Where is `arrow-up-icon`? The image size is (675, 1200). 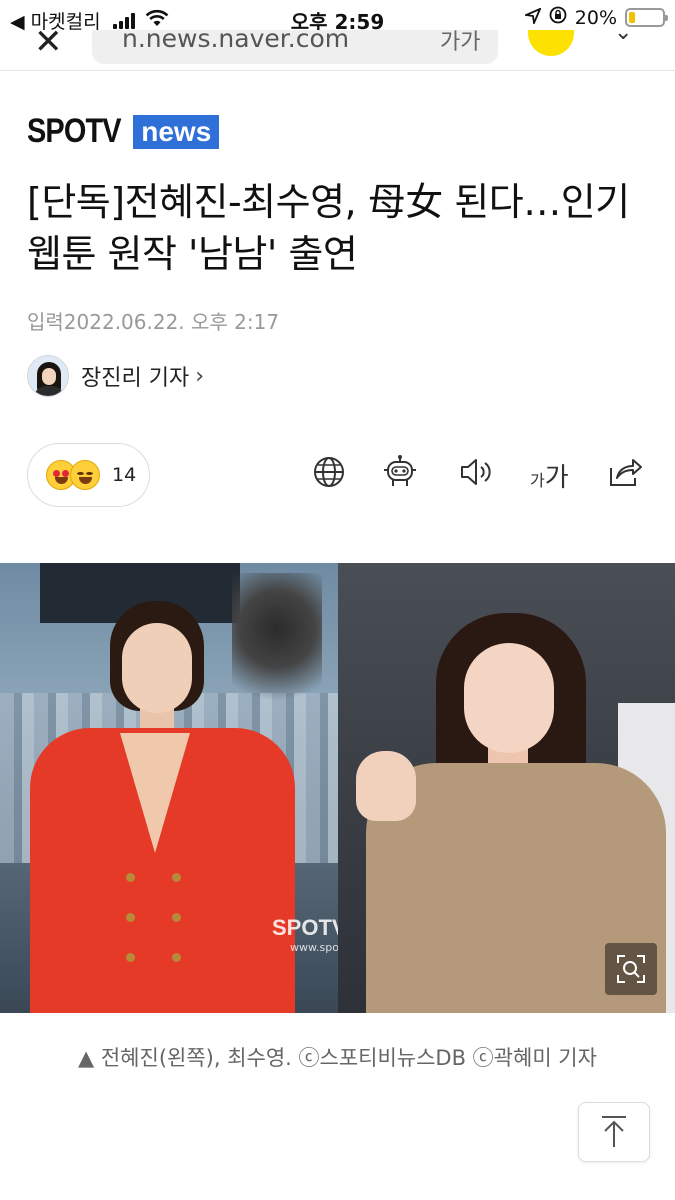
arrow-up-icon is located at coordinates (614, 1131).